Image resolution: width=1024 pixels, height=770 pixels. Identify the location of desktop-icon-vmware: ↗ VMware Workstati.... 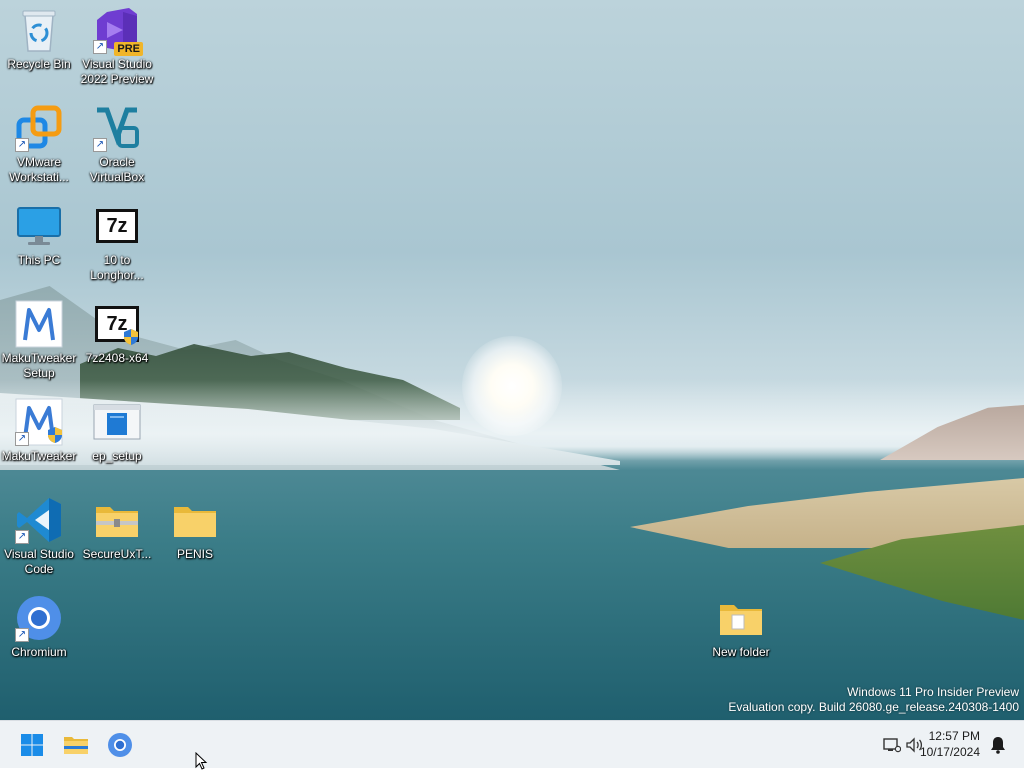
(39, 147).